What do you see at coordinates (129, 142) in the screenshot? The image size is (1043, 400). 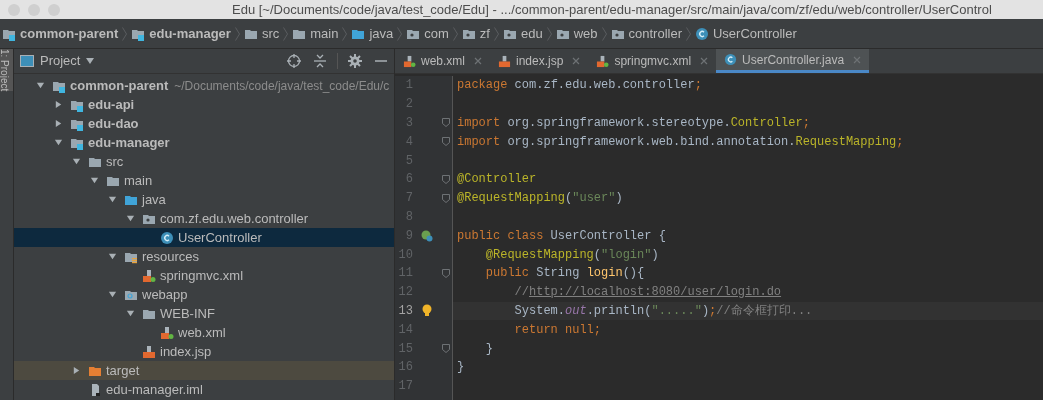 I see `tree-item-label: edu-manager` at bounding box center [129, 142].